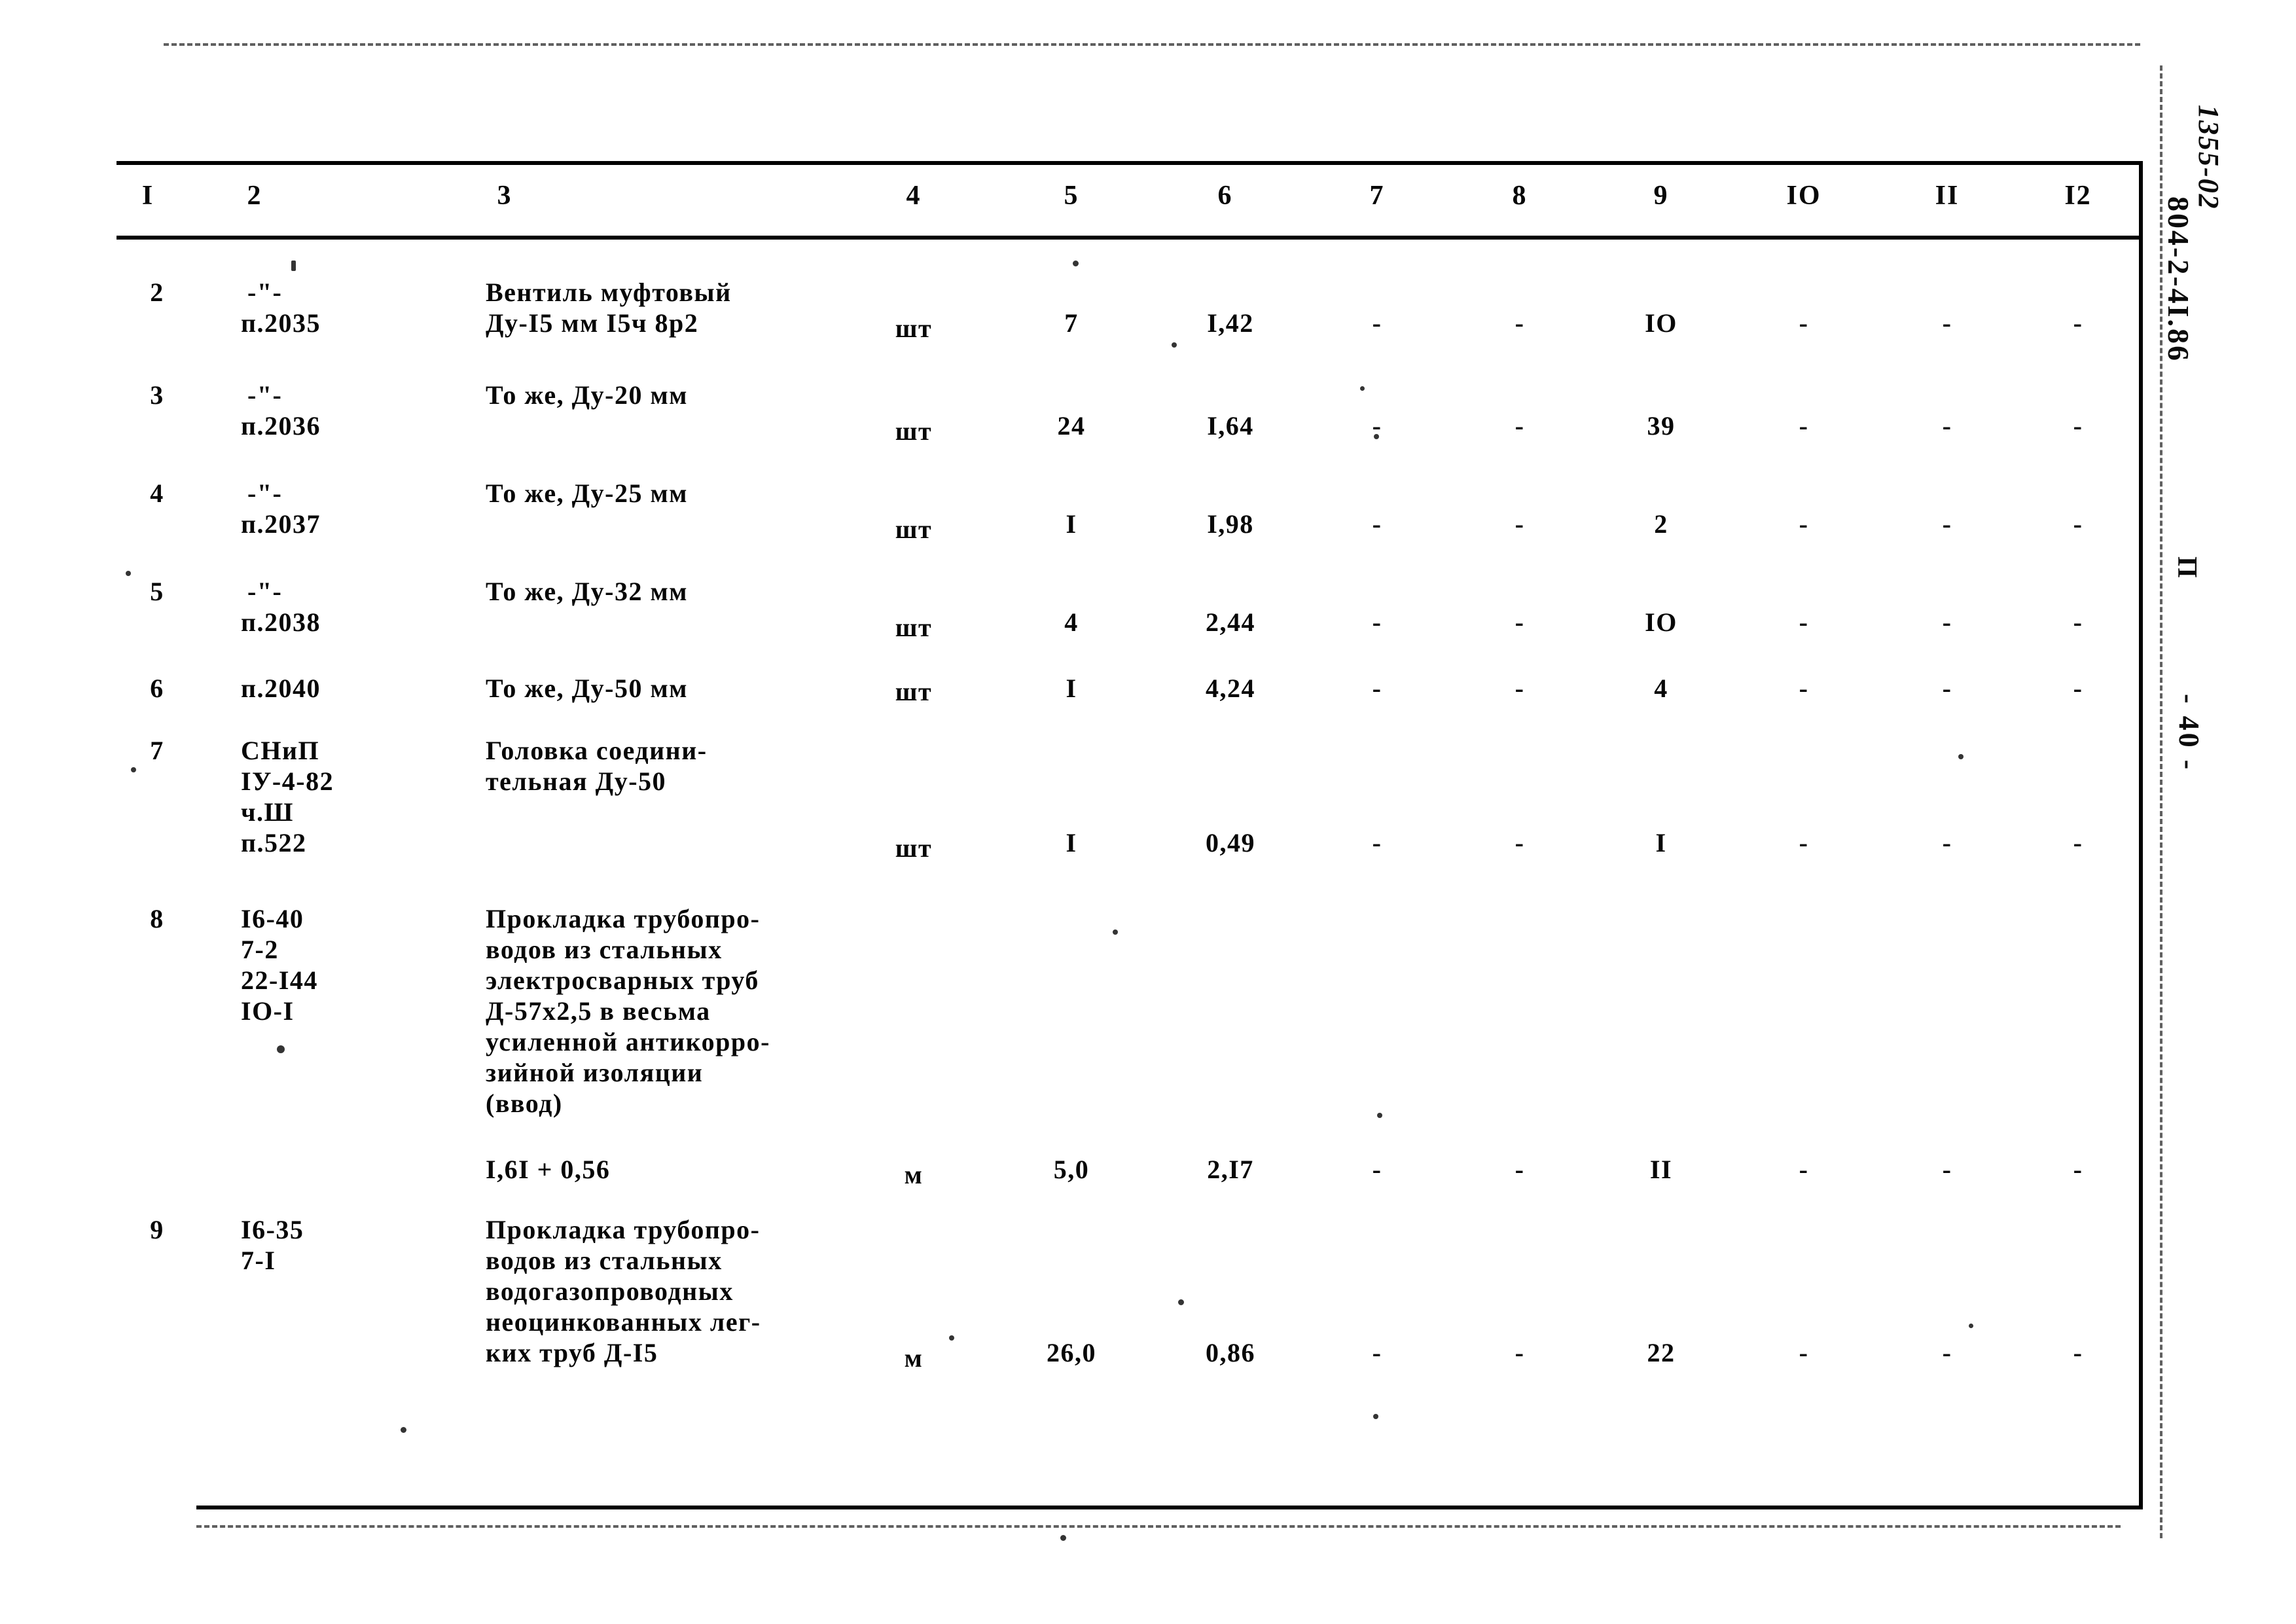 The height and width of the screenshot is (1624, 2296). Describe the element at coordinates (1661, 688) in the screenshot. I see `row-col9: 4` at that location.